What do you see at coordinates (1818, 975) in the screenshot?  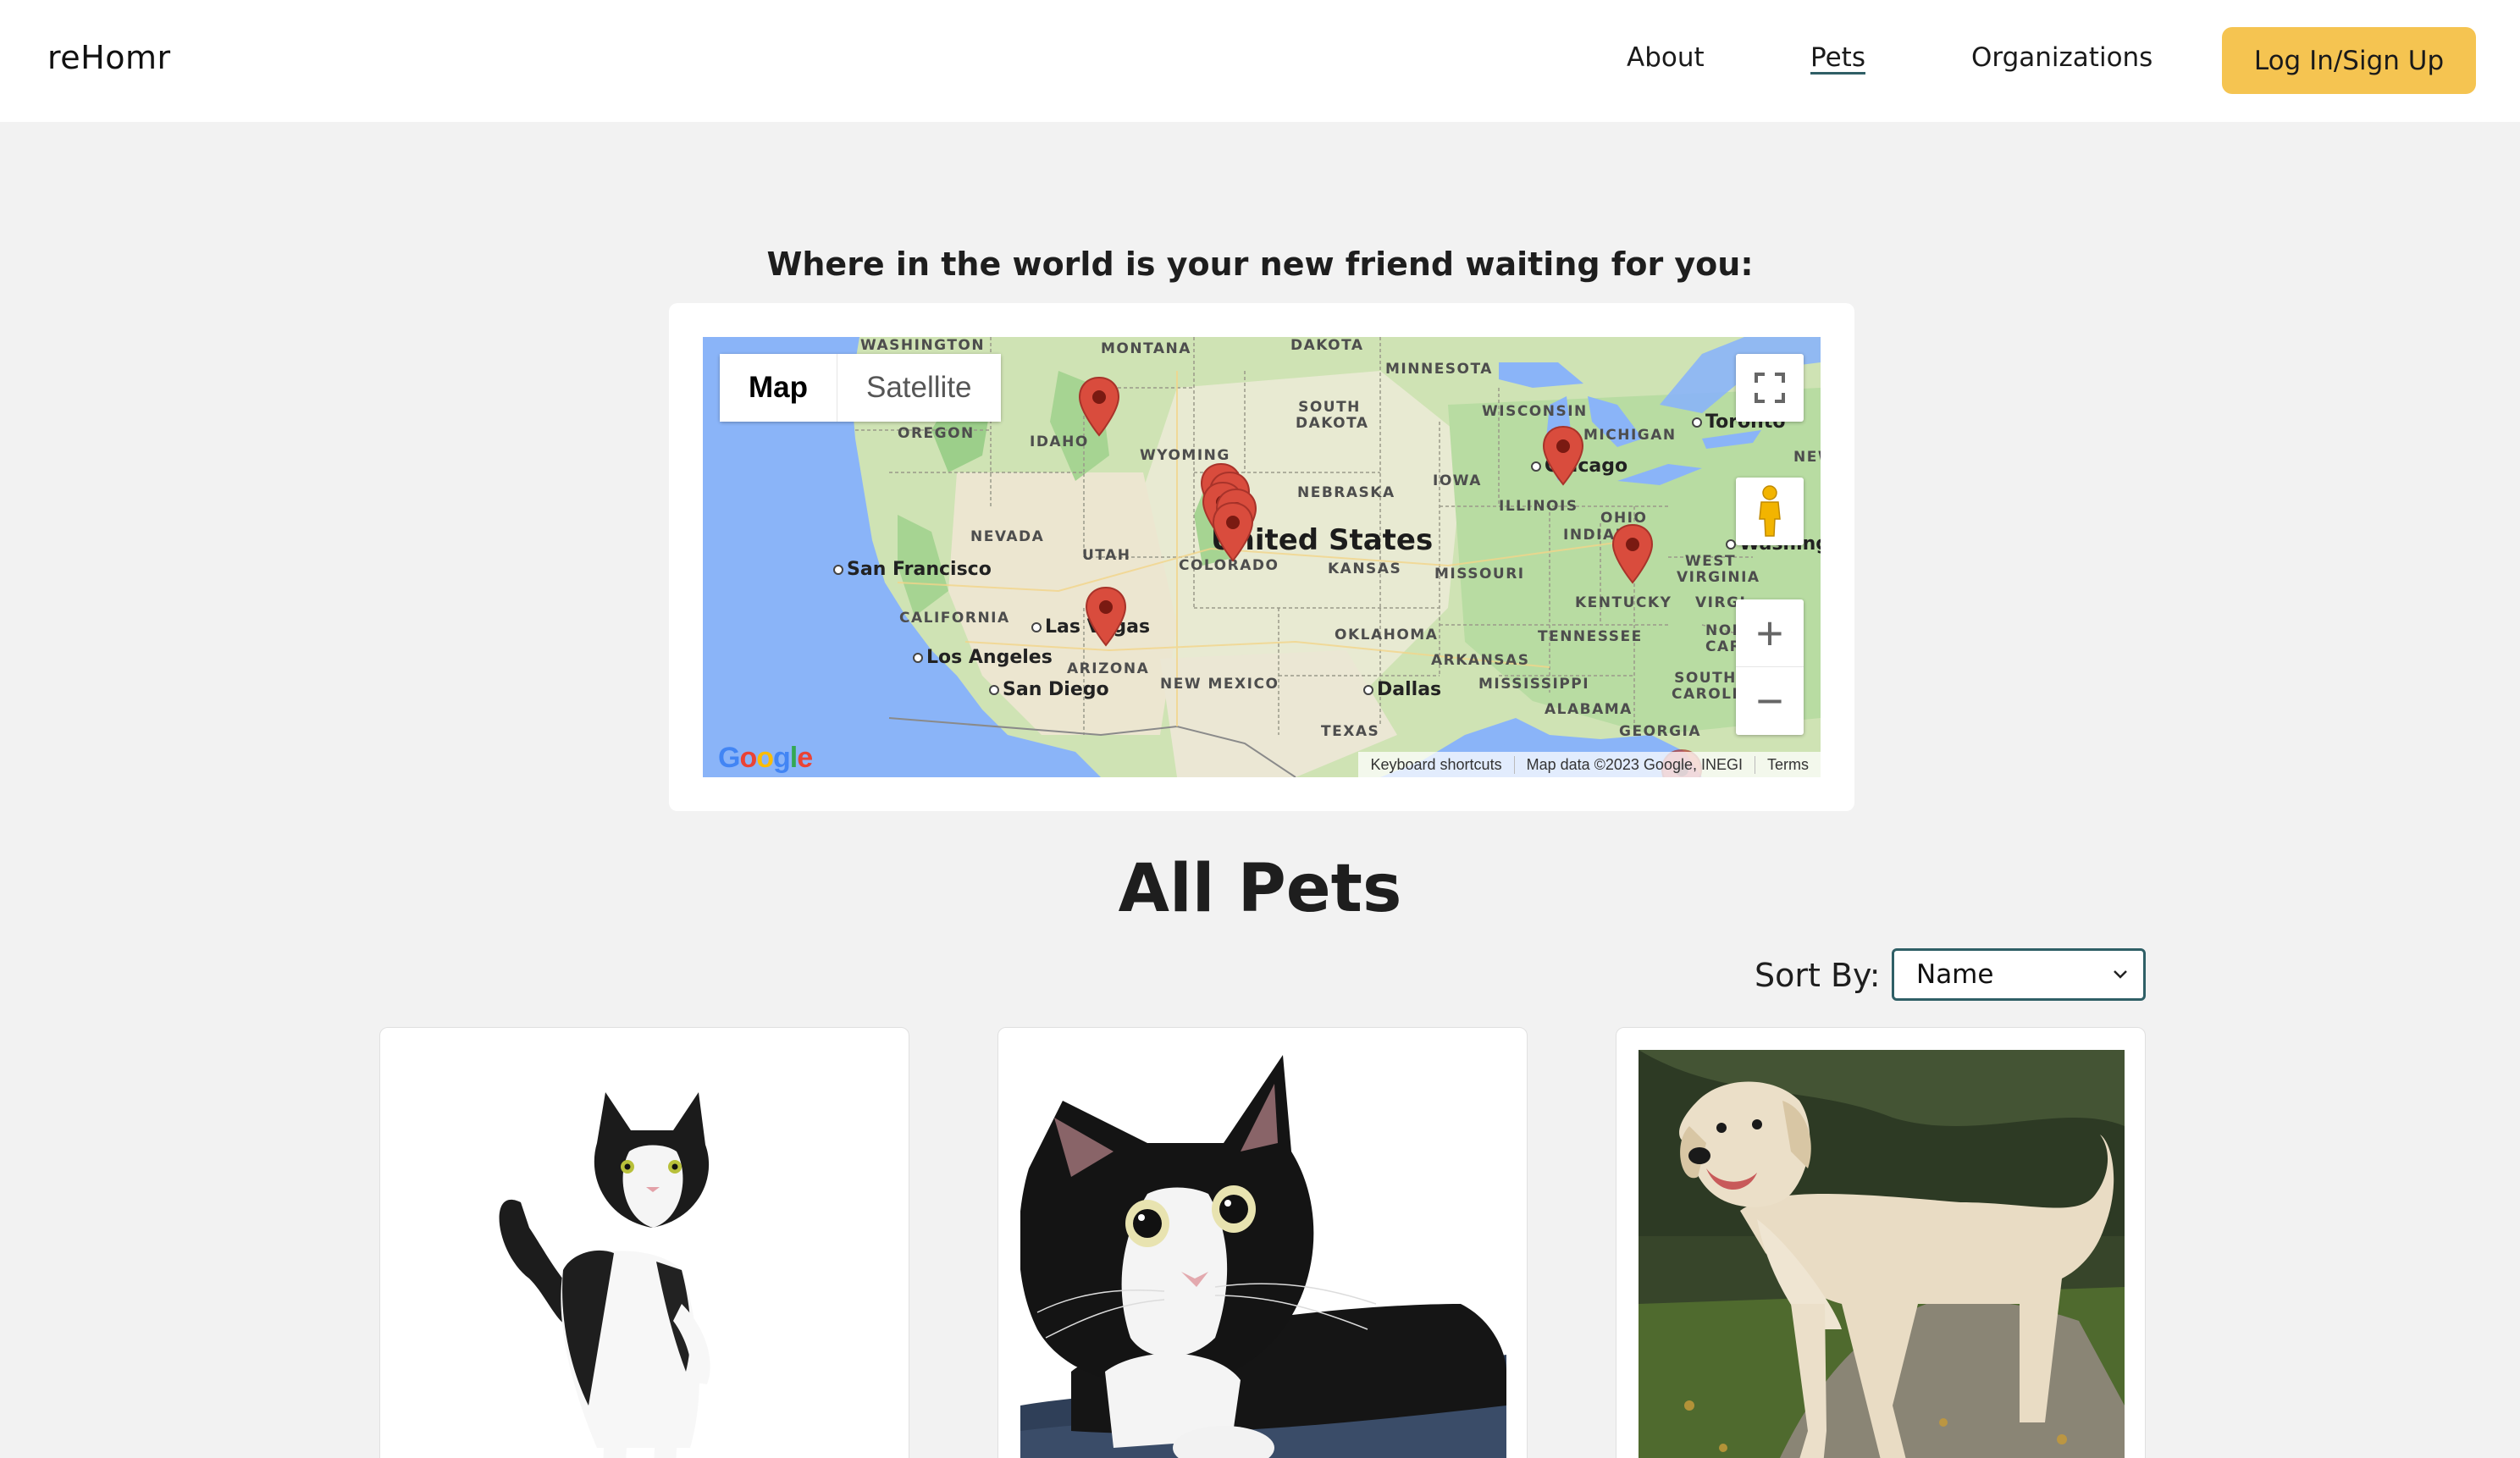 I see `sort-label: Sort By:` at bounding box center [1818, 975].